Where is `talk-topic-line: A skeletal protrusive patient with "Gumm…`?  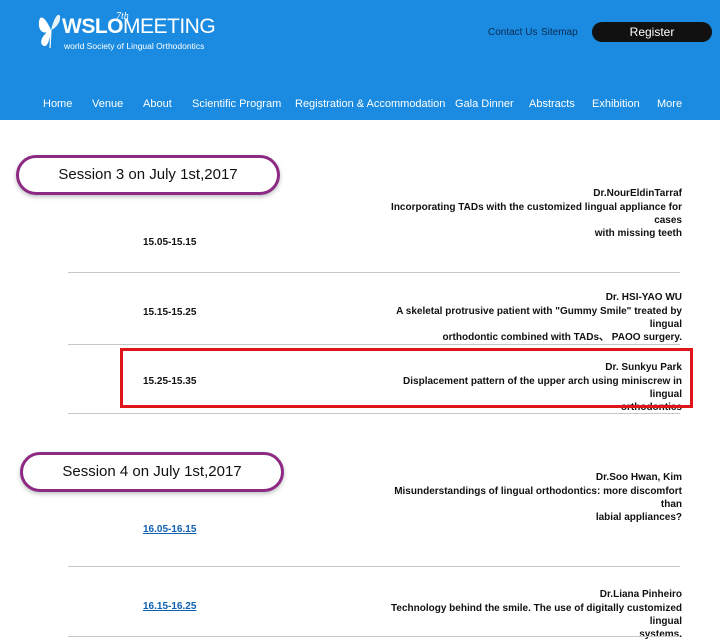 talk-topic-line: A skeletal protrusive patient with "Gumm… is located at coordinates (539, 318).